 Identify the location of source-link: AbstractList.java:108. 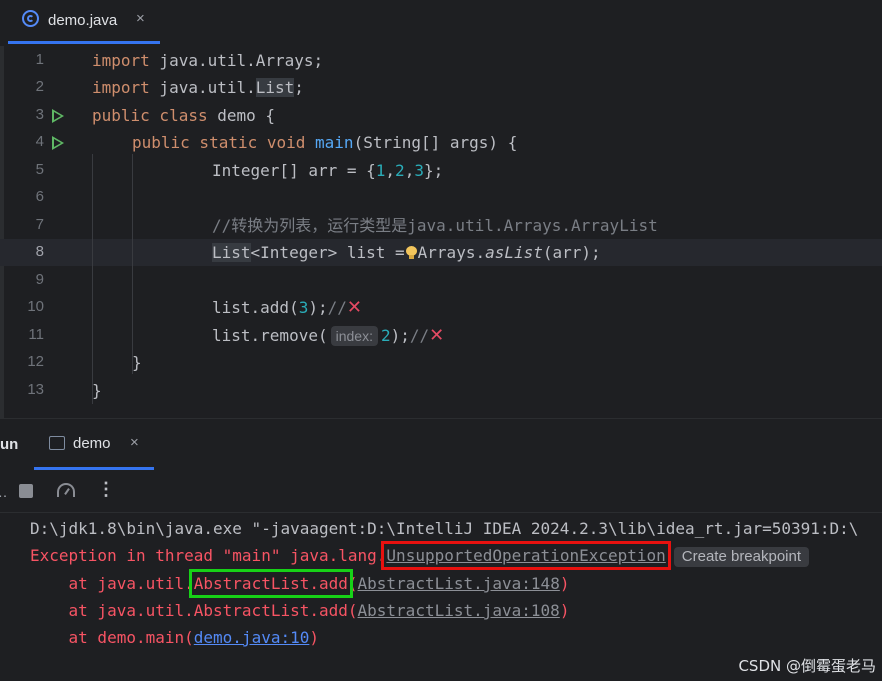
(459, 610).